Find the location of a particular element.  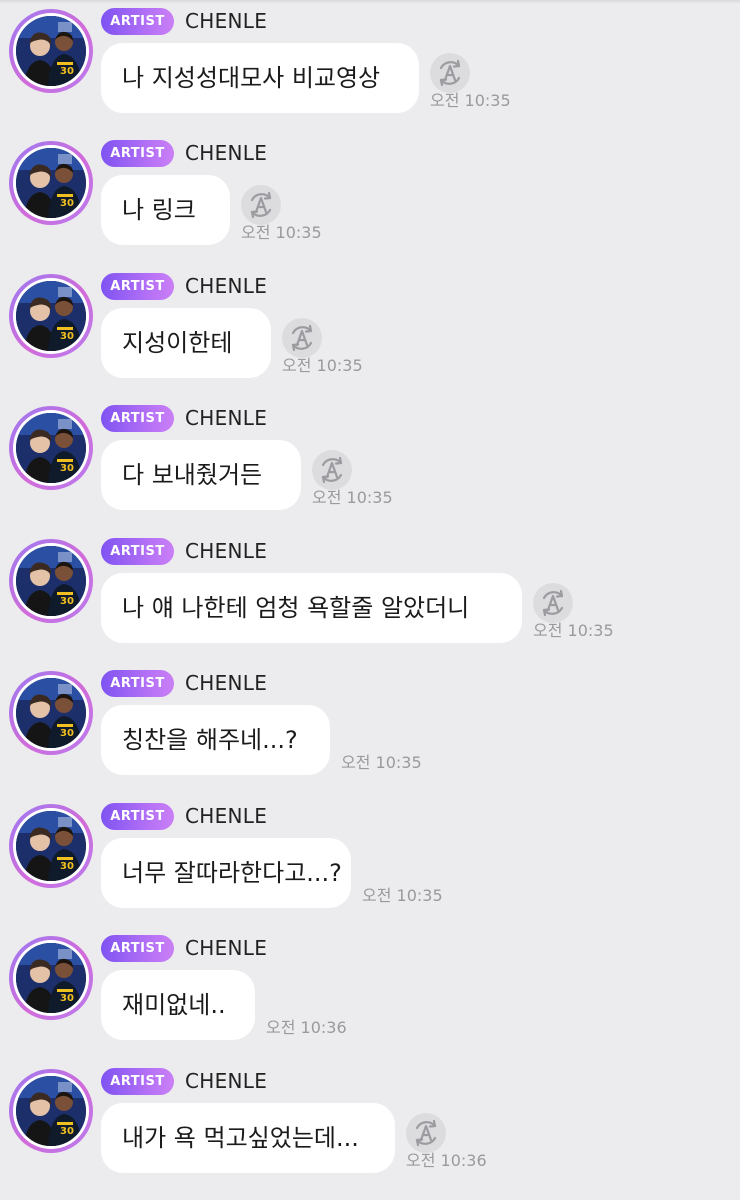

chat-message: 30 ARTIST CHENLE 재미없네.. 오전 10:36 is located at coordinates (370, 993).